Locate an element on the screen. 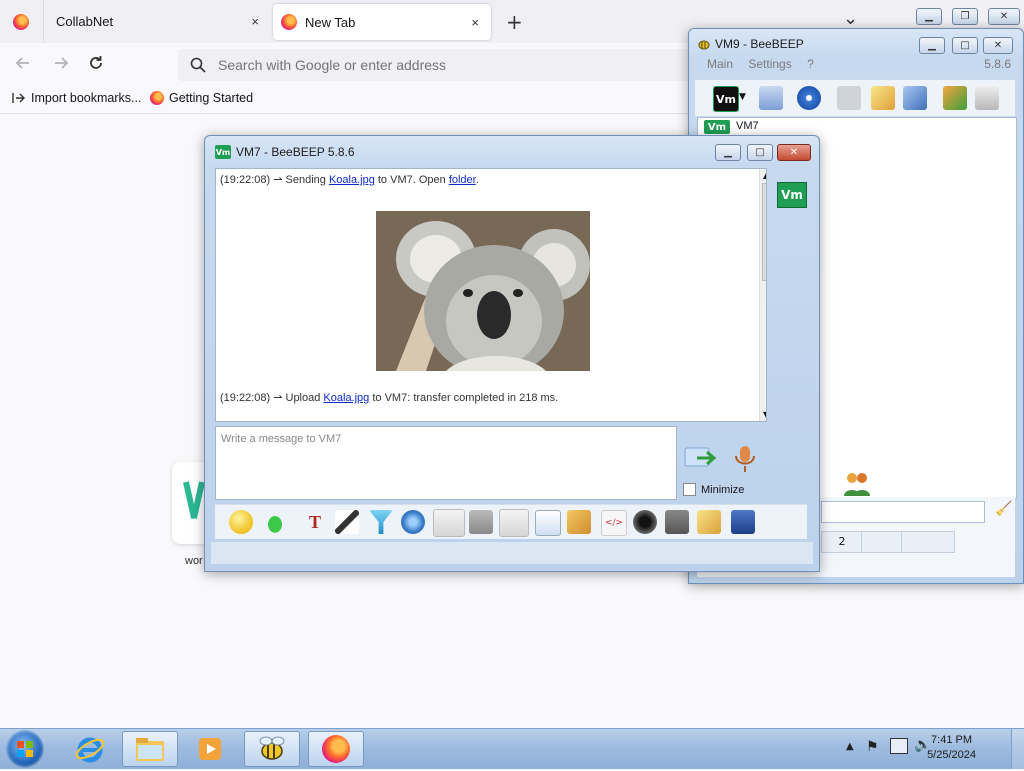 The height and width of the screenshot is (771, 1024). minimize-checkbox is located at coordinates (689, 489).